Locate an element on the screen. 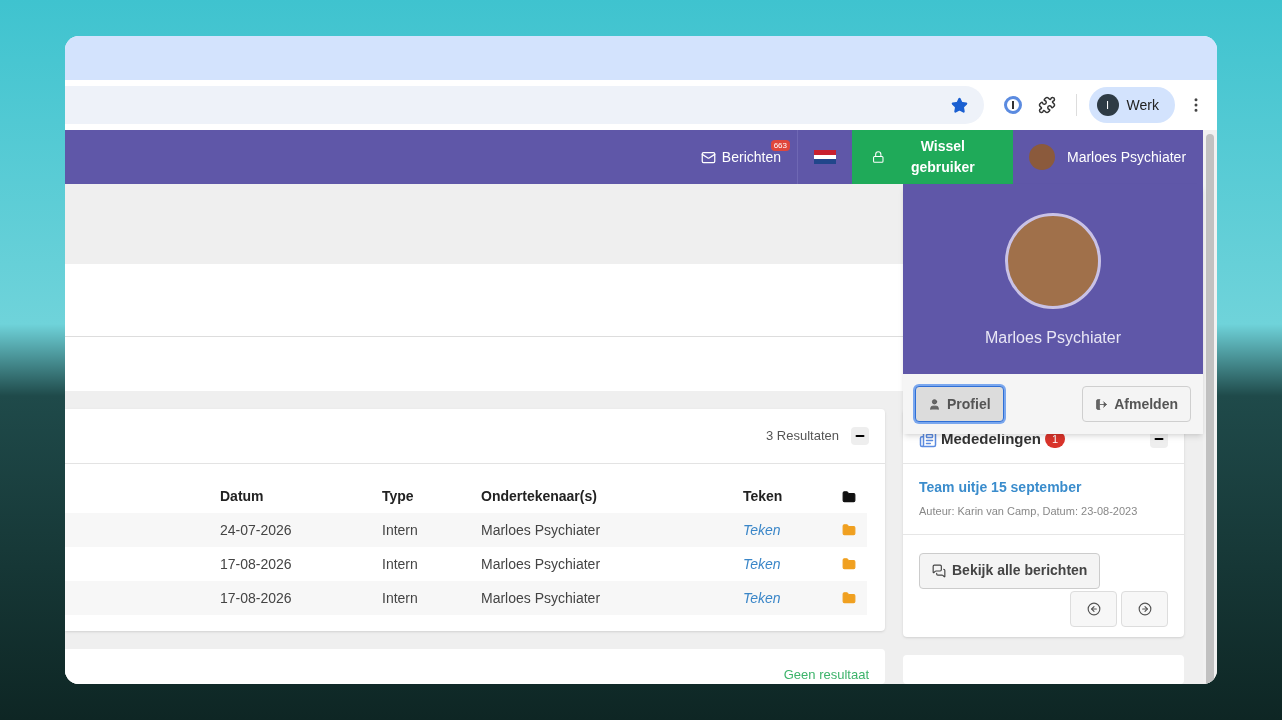 The image size is (1282, 720). lock-icon is located at coordinates (878, 157).